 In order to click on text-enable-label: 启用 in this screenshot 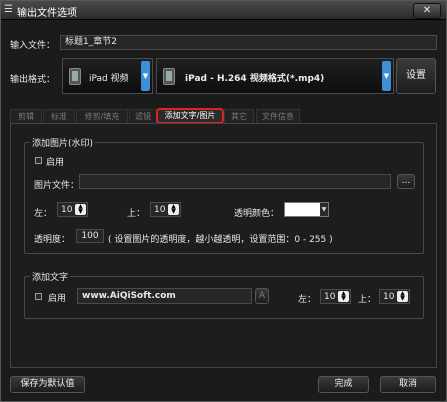, I will do `click(57, 299)`.